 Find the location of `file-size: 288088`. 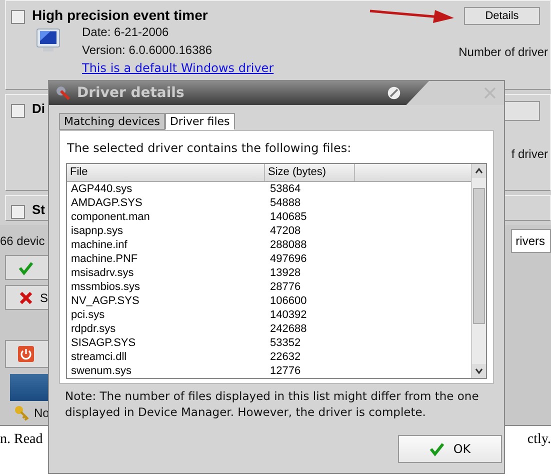

file-size: 288088 is located at coordinates (288, 245).